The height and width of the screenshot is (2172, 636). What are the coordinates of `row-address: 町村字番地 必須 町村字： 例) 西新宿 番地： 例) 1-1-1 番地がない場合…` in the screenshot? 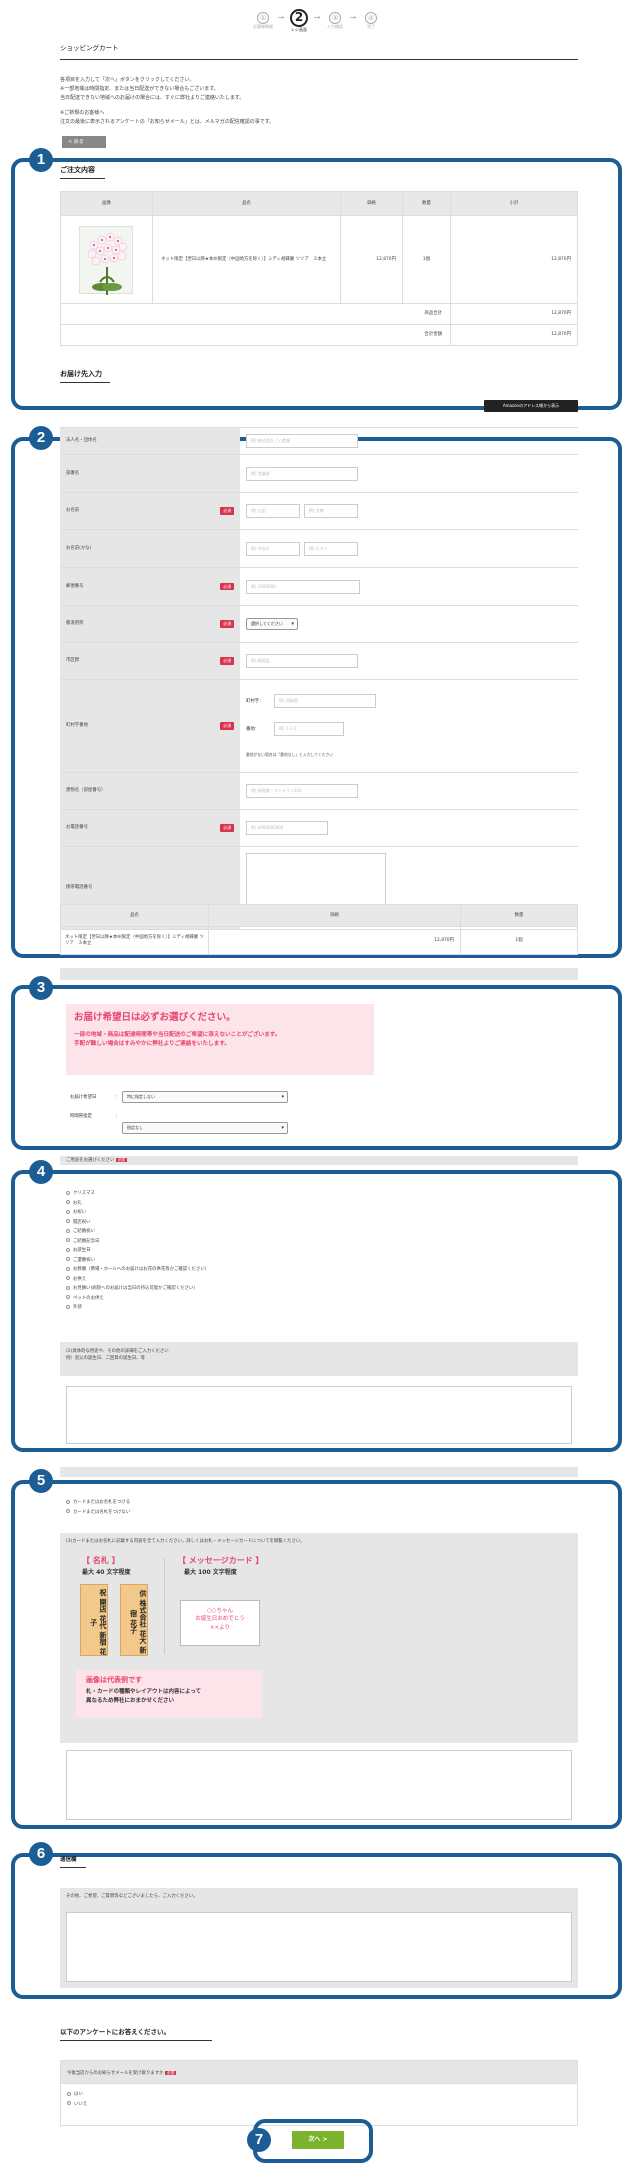 It's located at (319, 725).